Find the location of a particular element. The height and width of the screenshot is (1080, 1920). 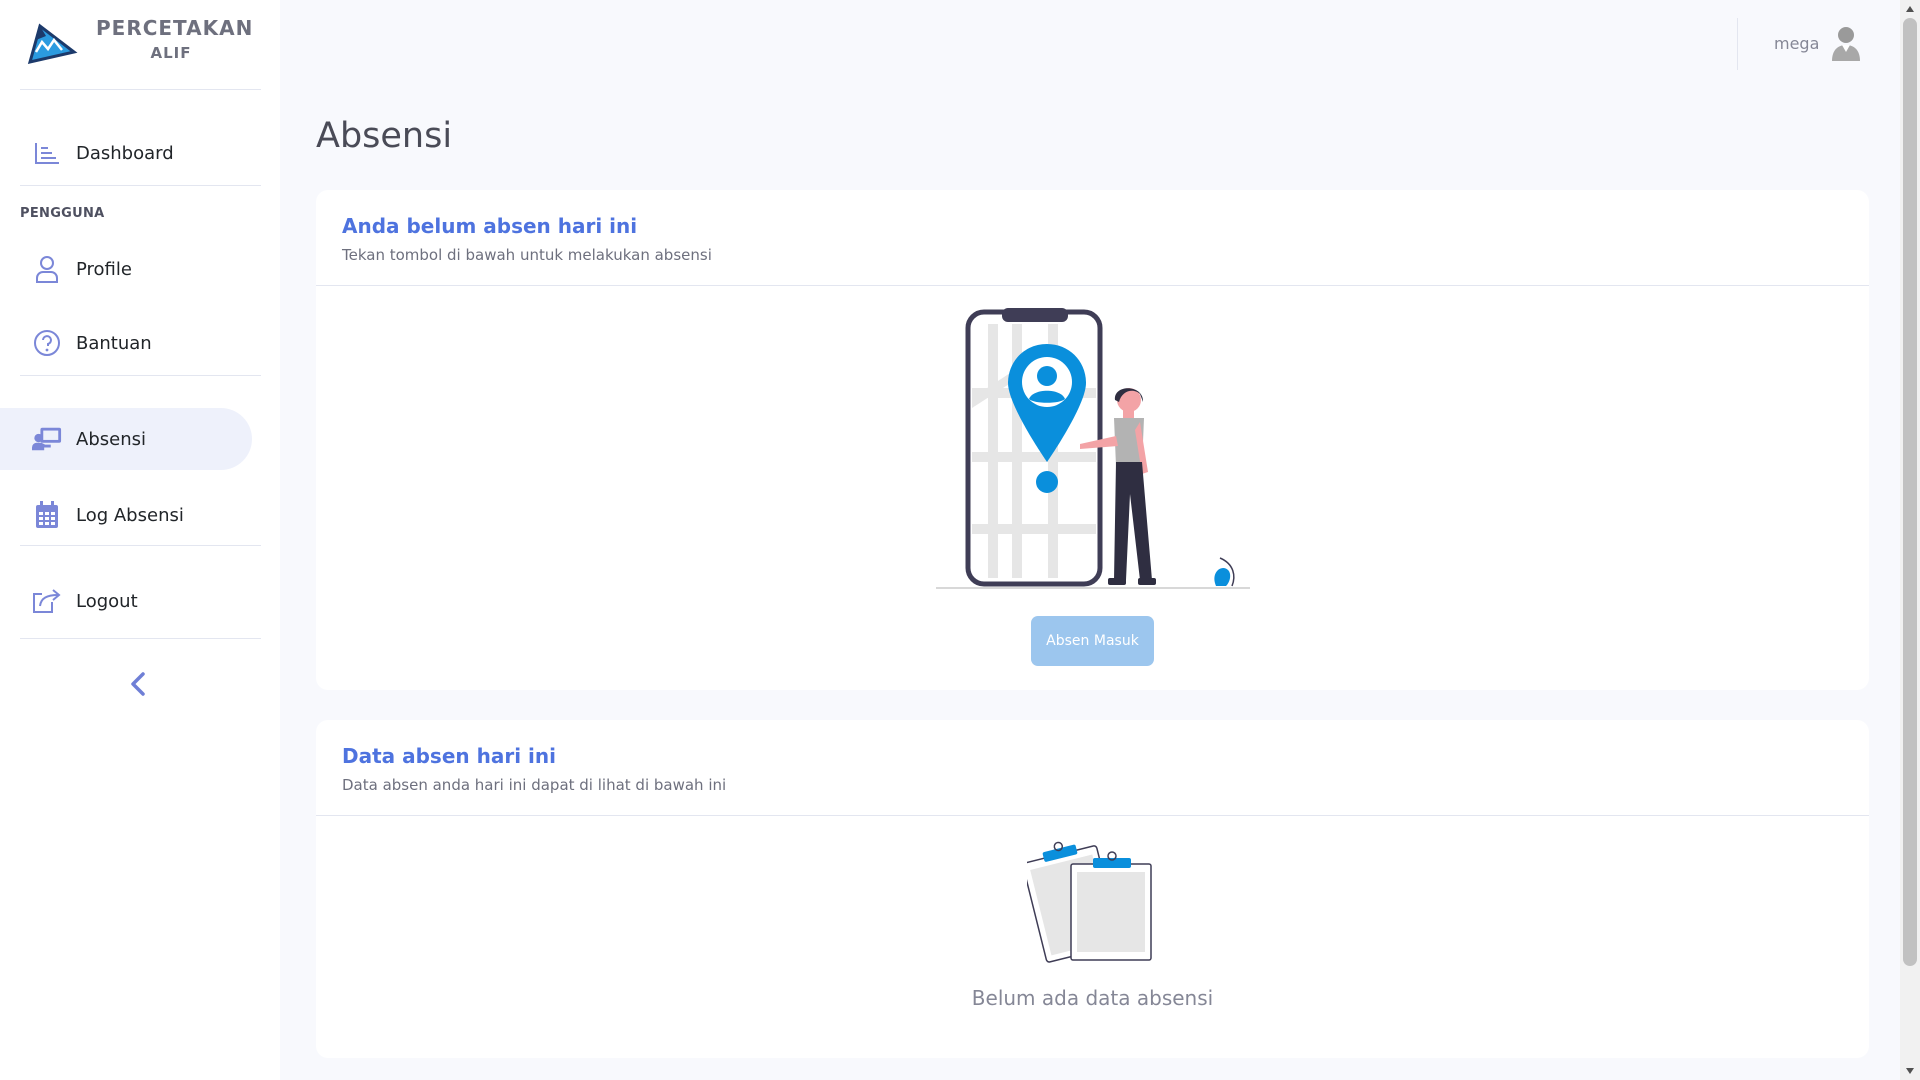

topbar: mega is located at coordinates (1090, 45).